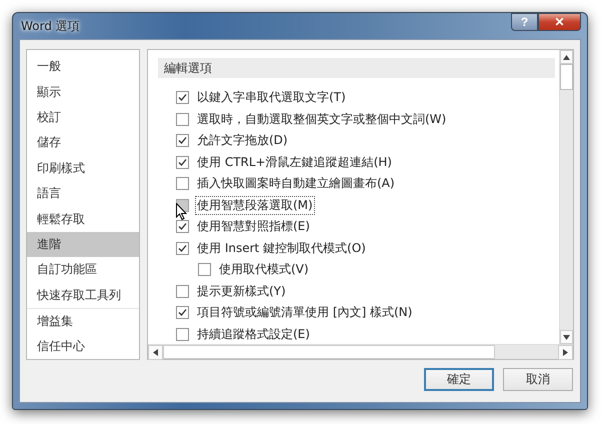 The width and height of the screenshot is (605, 424). Describe the element at coordinates (294, 162) in the screenshot. I see `option-label: 使用 CTRL+滑鼠左鍵追蹤超連結(H)` at that location.